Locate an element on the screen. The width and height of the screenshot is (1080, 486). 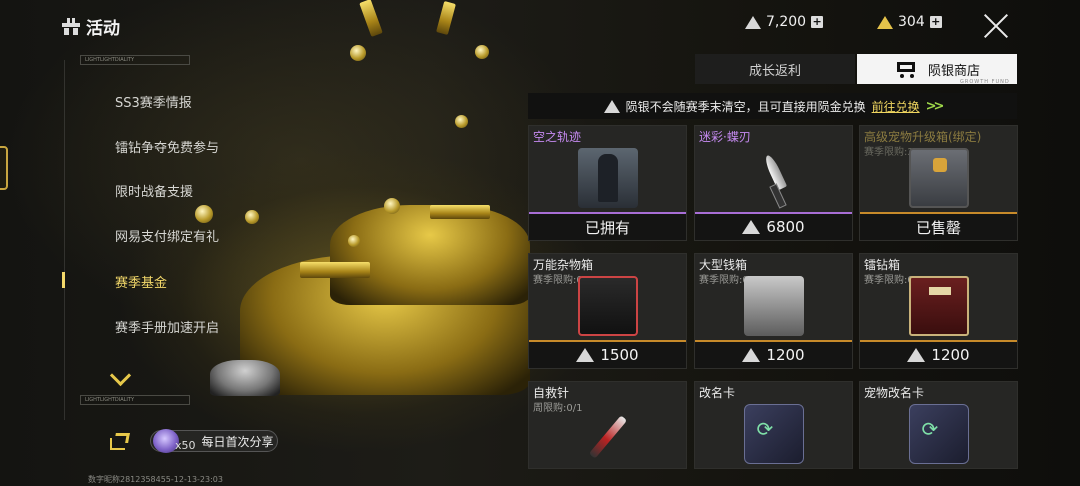
money-case-icon is located at coordinates (773, 306).